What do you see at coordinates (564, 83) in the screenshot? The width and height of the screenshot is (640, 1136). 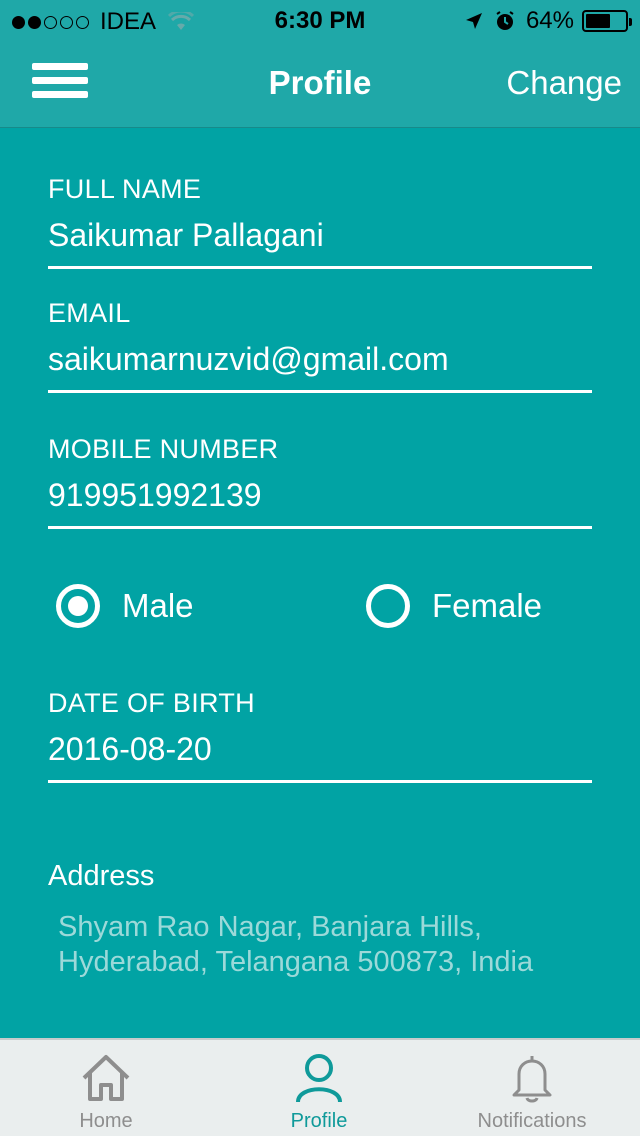 I see `change-button: Change` at bounding box center [564, 83].